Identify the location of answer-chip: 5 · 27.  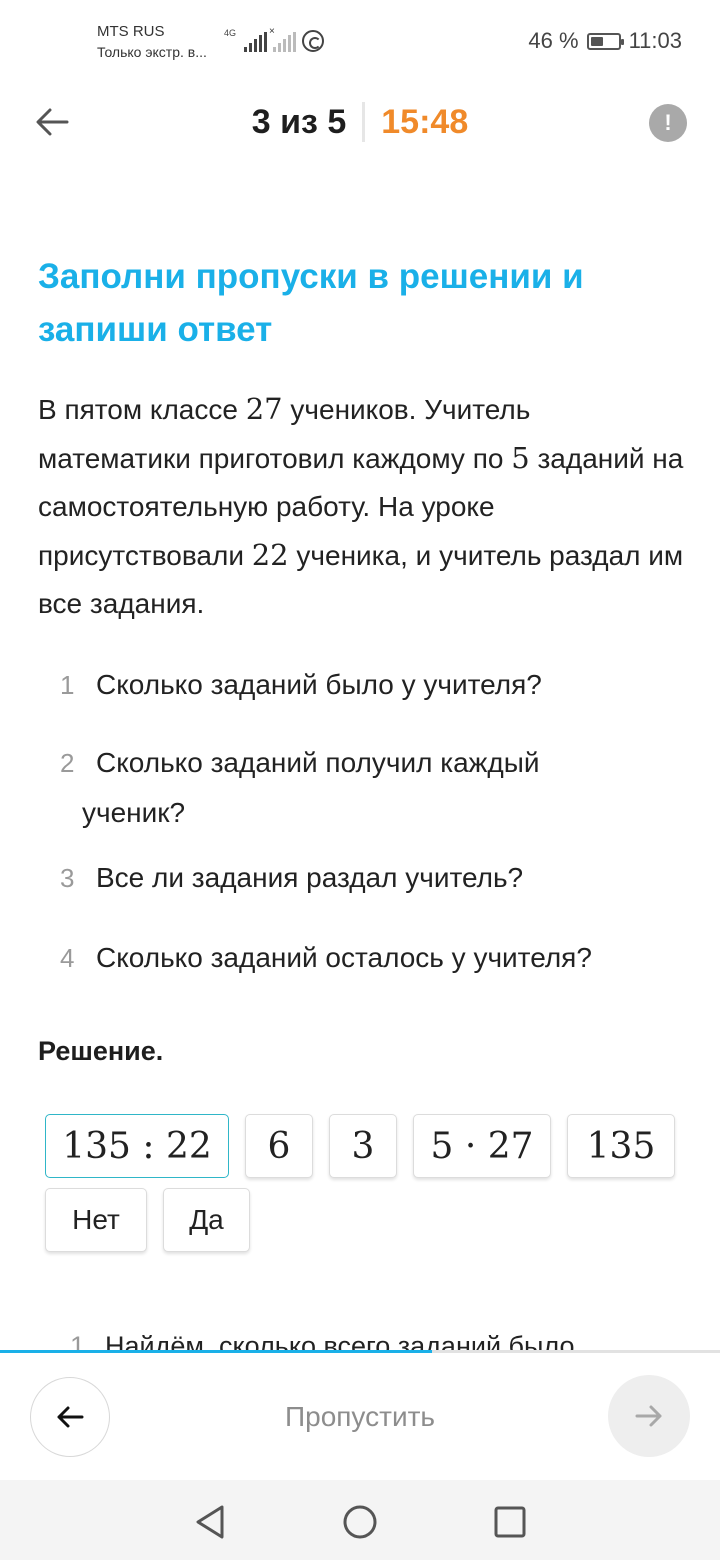
(482, 1146).